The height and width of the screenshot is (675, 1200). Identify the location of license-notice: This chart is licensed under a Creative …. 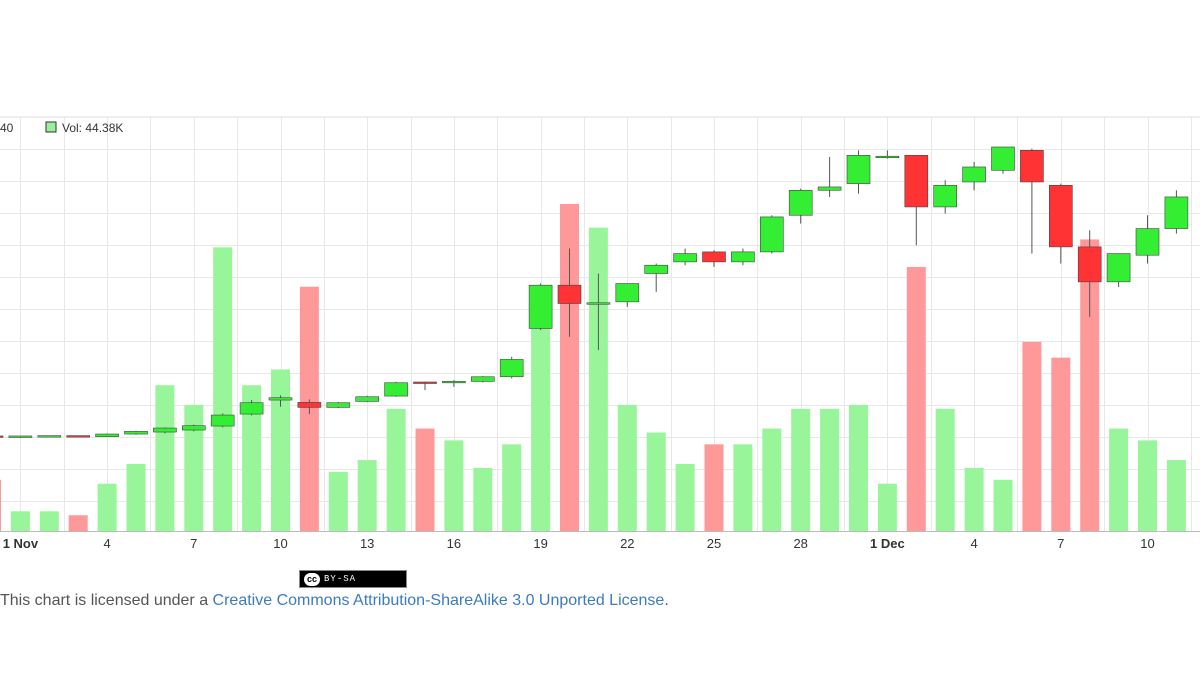
(334, 601).